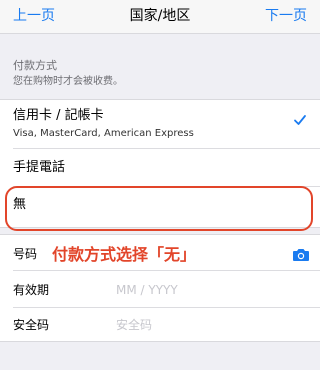 The height and width of the screenshot is (370, 320). Describe the element at coordinates (160, 168) in the screenshot. I see `payment-option-mobile-phone: 手提電話` at that location.